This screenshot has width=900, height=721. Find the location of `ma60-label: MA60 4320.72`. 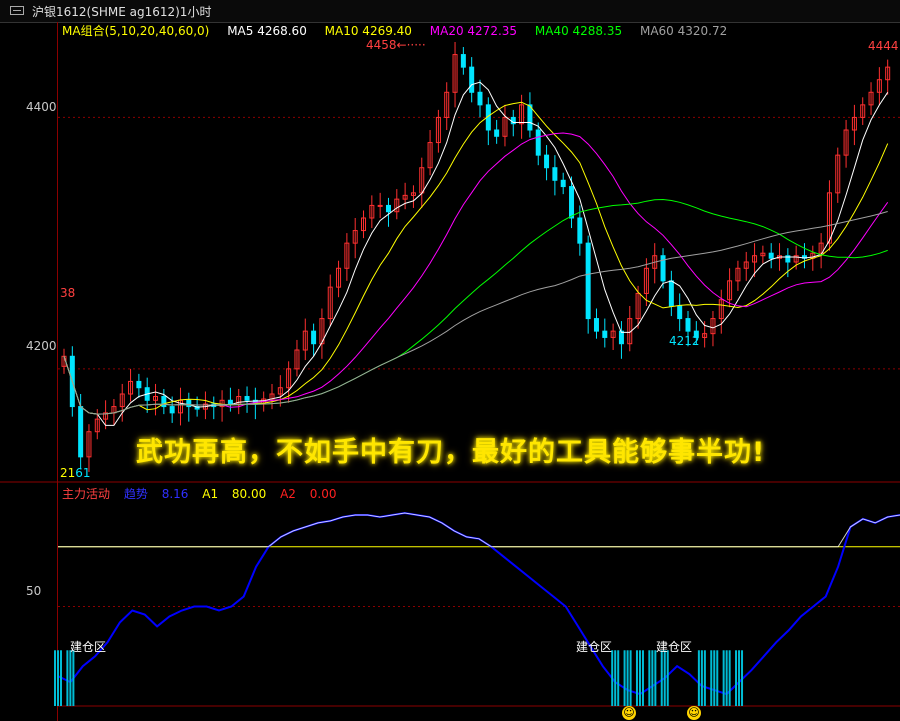

ma60-label: MA60 4320.72 is located at coordinates (683, 31).